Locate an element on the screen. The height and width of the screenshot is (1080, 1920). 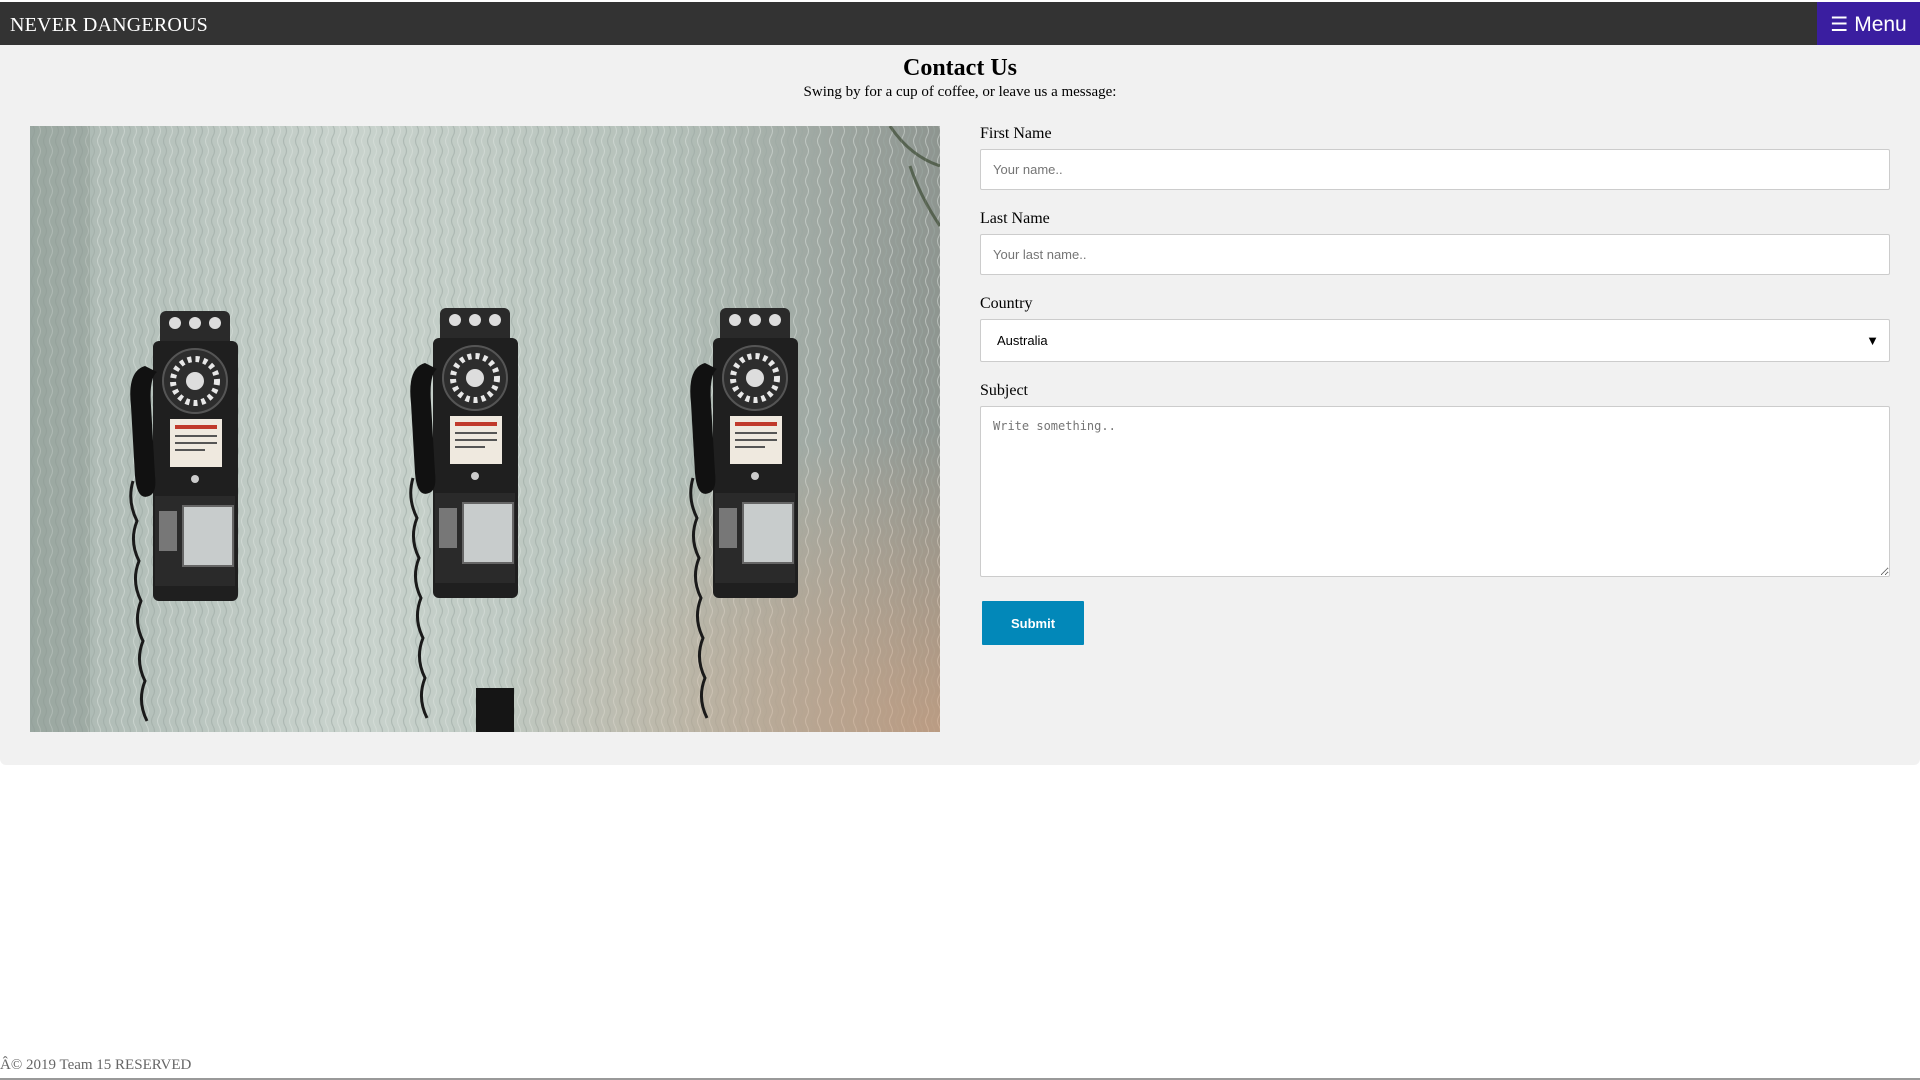
first-name-label: First Name is located at coordinates (1016, 133).